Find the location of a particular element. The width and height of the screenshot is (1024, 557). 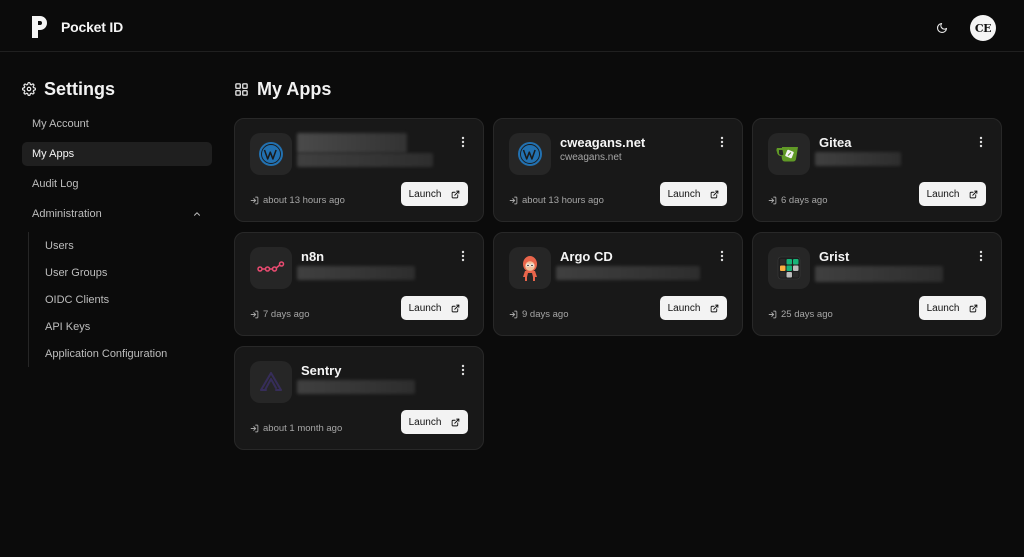

app-name: Grist is located at coordinates (834, 256).